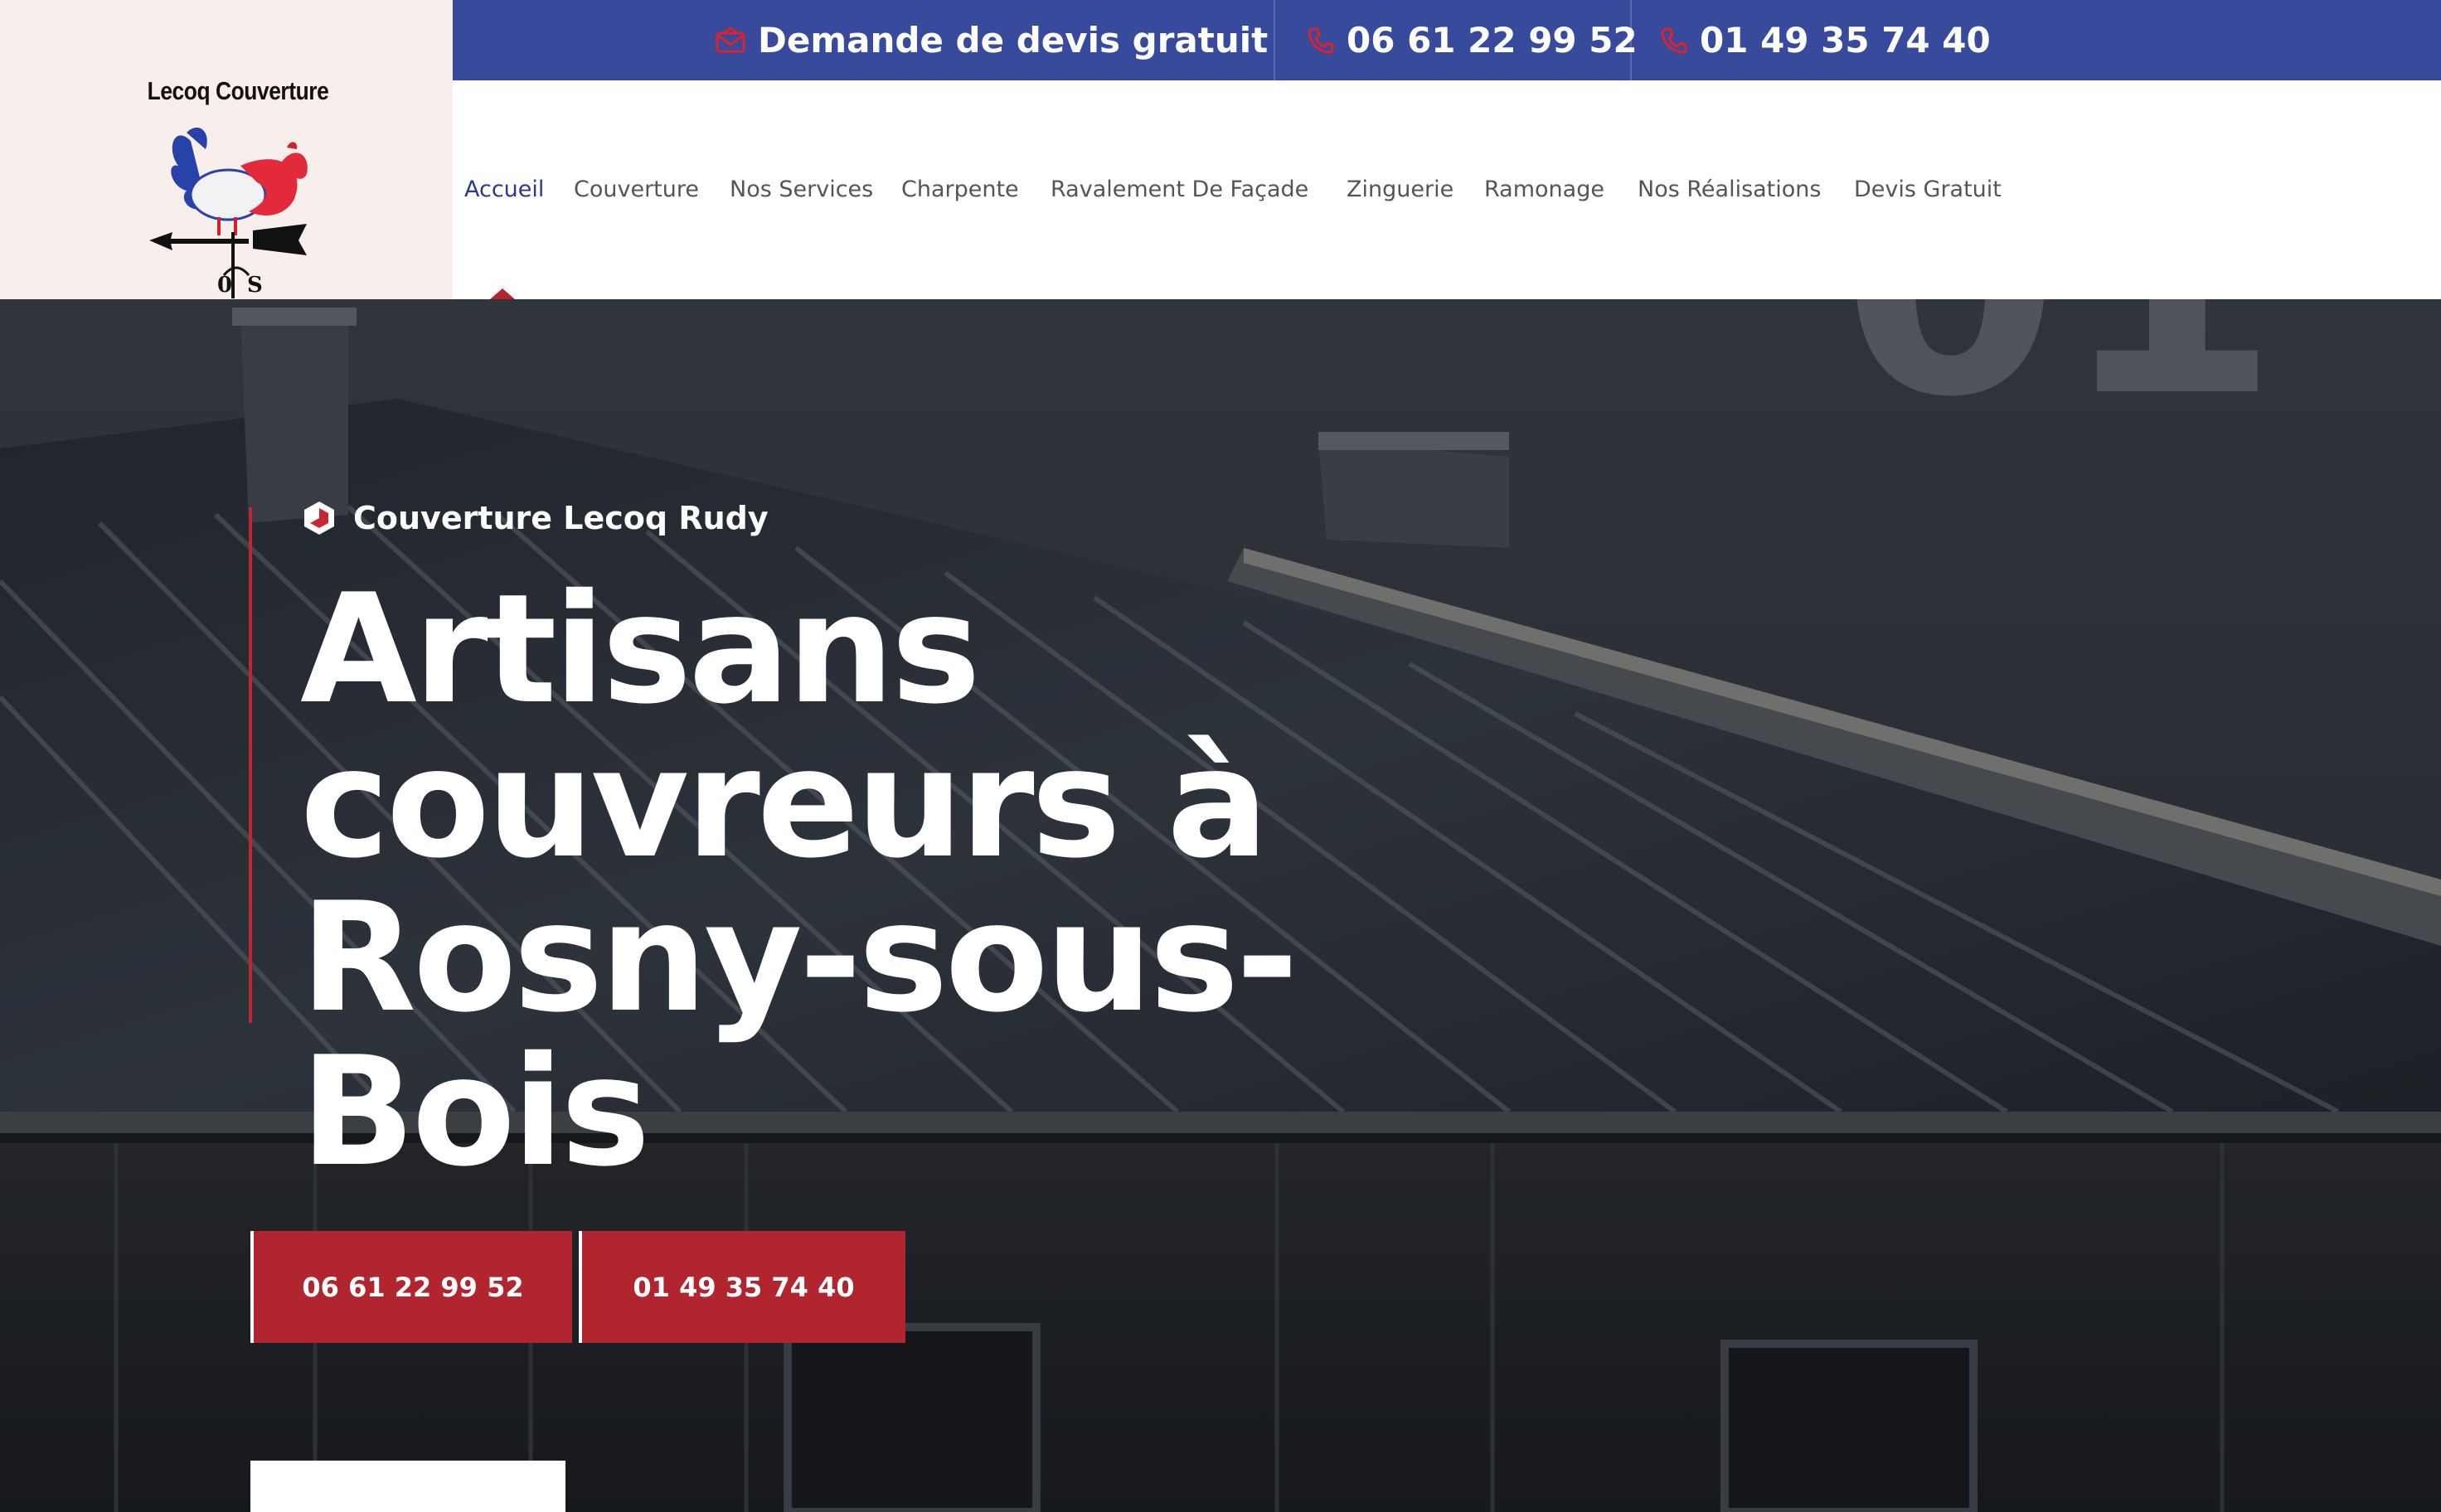  I want to click on nav-item-ravalement-de-facade: Ravalement De Façade, so click(1180, 189).